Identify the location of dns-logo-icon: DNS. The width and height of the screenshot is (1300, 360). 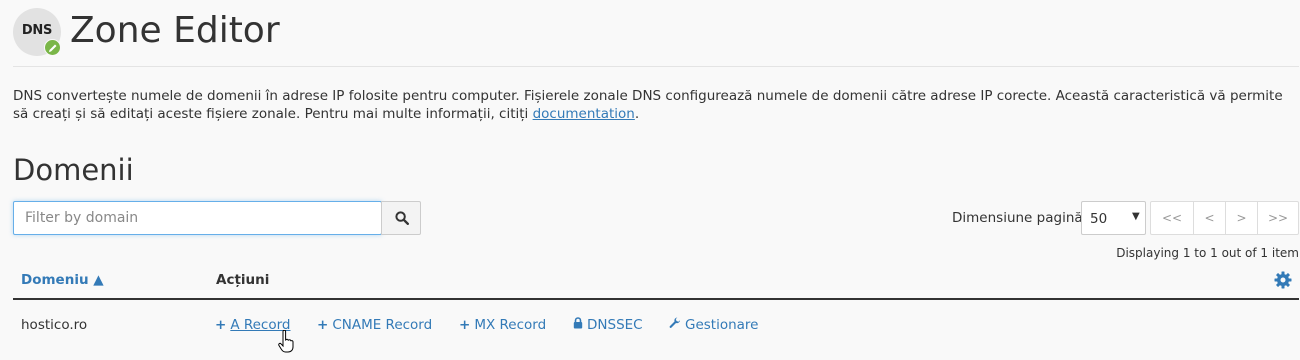
(37, 32).